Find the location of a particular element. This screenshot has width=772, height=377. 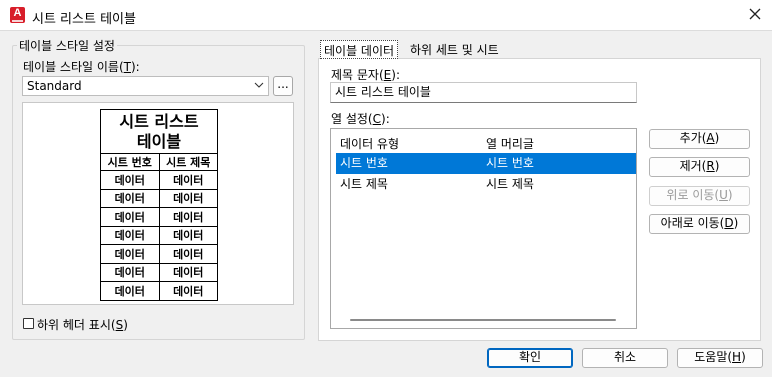

table-style-select: Standard is located at coordinates (145, 86).